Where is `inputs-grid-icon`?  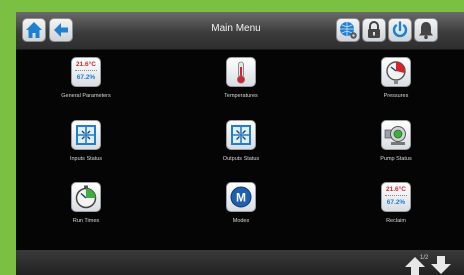
inputs-grid-icon is located at coordinates (86, 135).